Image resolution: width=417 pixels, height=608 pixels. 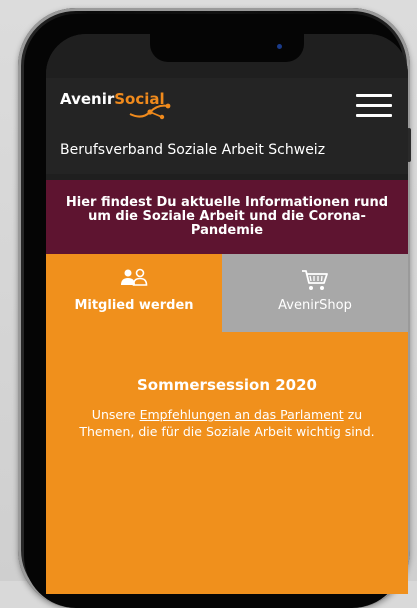 What do you see at coordinates (279, 46) in the screenshot?
I see `camera-icon` at bounding box center [279, 46].